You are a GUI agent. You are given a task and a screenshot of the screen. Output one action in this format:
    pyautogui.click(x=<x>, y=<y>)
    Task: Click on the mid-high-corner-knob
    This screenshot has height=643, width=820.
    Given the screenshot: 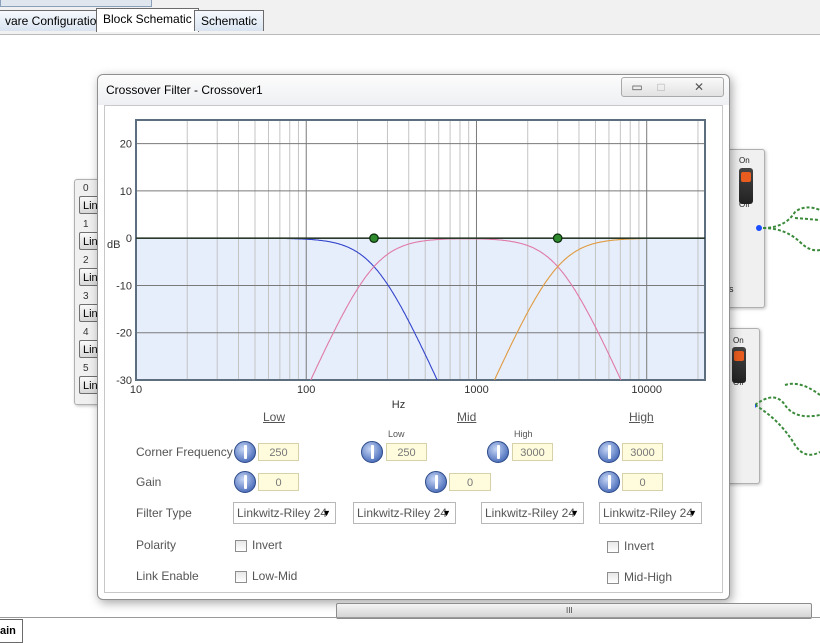 What is the action you would take?
    pyautogui.click(x=498, y=452)
    